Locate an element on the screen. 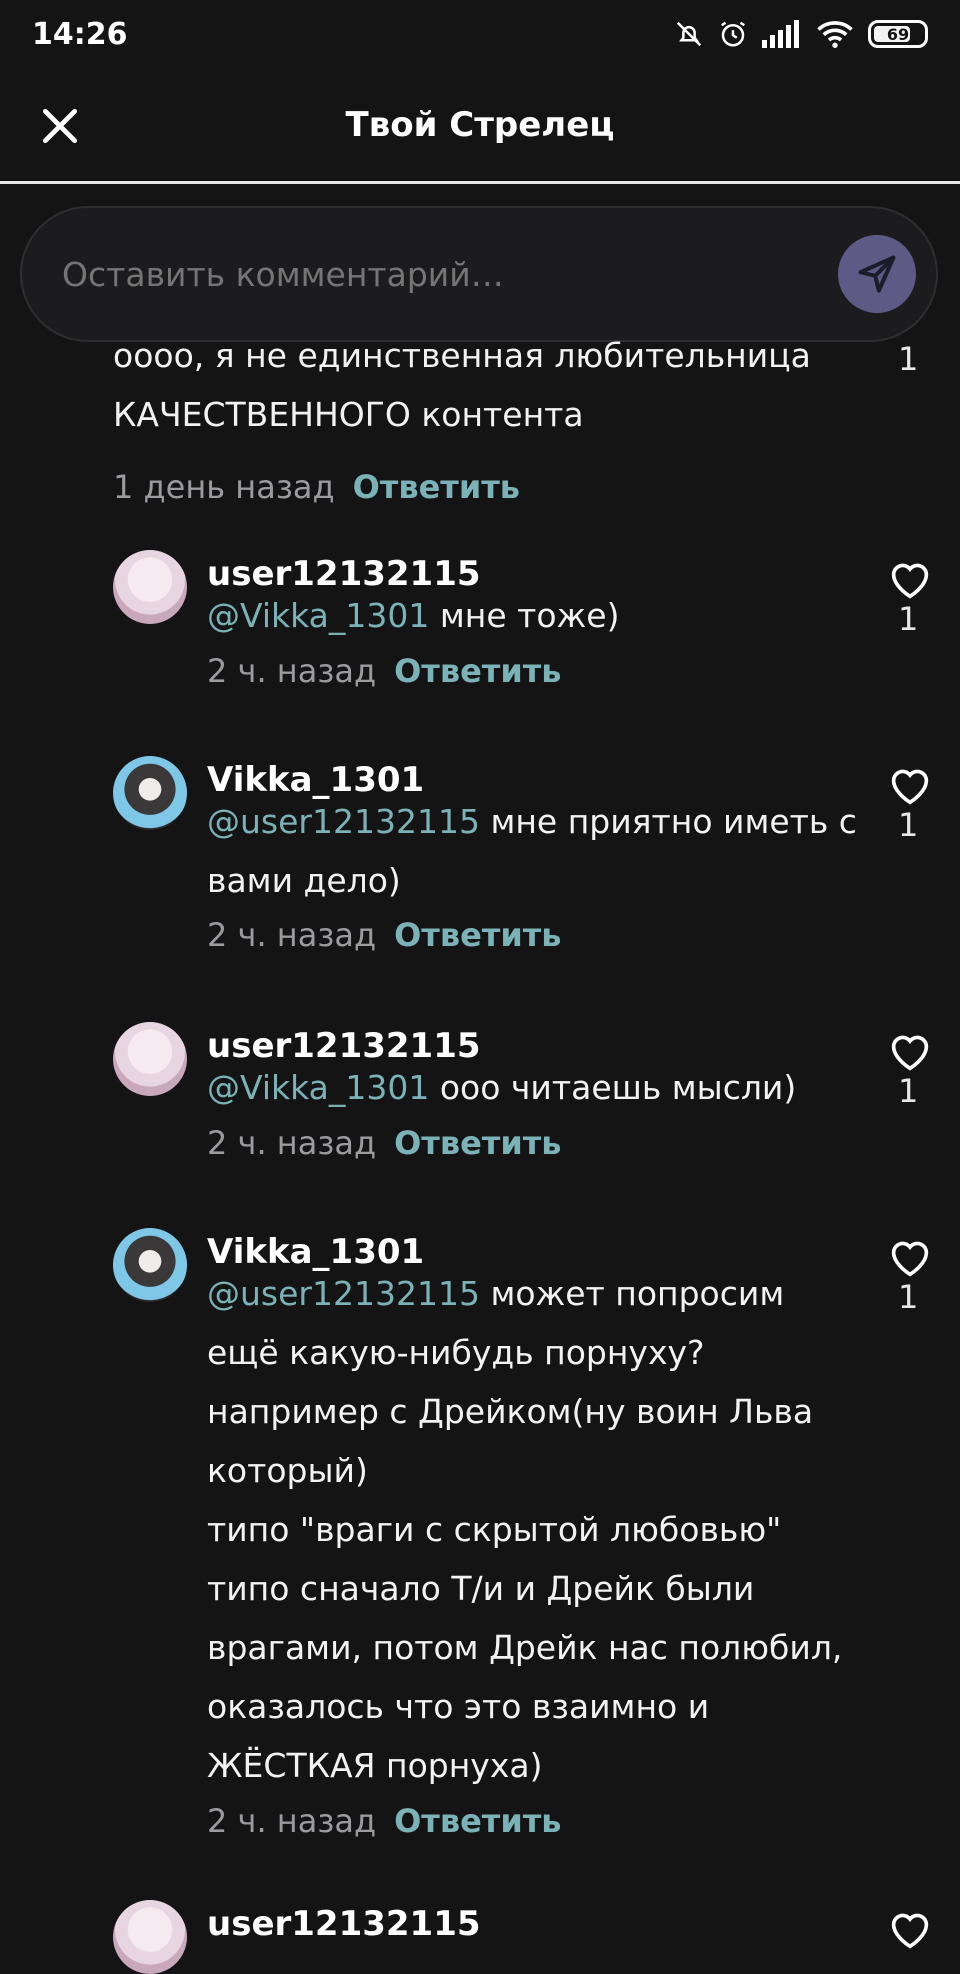  comment-time: 1 день назад is located at coordinates (224, 487).